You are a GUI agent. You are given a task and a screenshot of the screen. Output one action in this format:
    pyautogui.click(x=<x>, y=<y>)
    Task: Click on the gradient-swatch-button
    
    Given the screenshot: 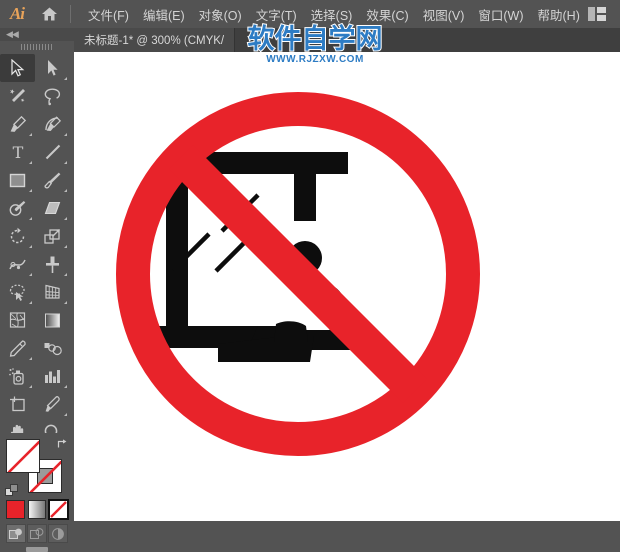 What is the action you would take?
    pyautogui.click(x=37, y=509)
    